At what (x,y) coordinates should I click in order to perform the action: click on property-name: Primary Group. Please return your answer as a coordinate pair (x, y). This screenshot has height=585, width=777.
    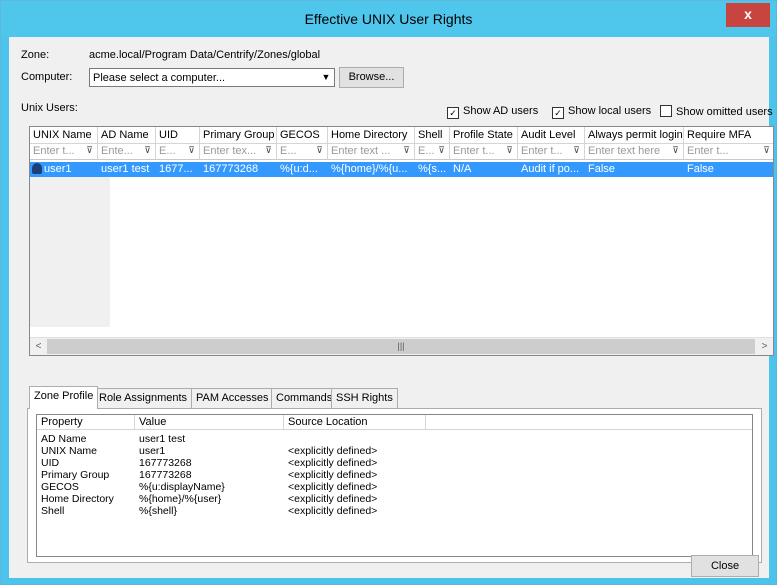
    Looking at the image, I should click on (75, 475).